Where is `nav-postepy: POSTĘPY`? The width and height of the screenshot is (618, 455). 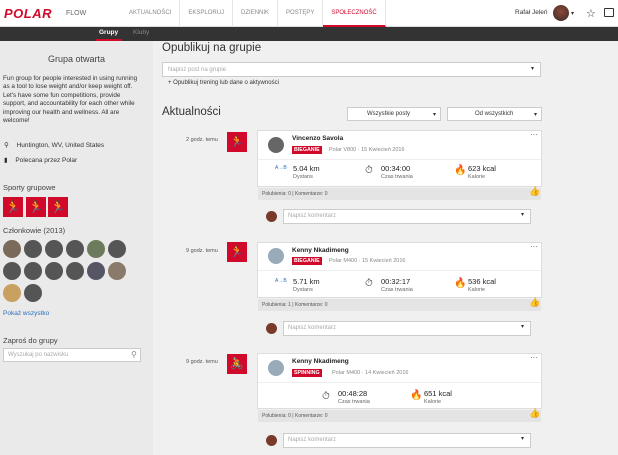 nav-postepy: POSTĘPY is located at coordinates (301, 13).